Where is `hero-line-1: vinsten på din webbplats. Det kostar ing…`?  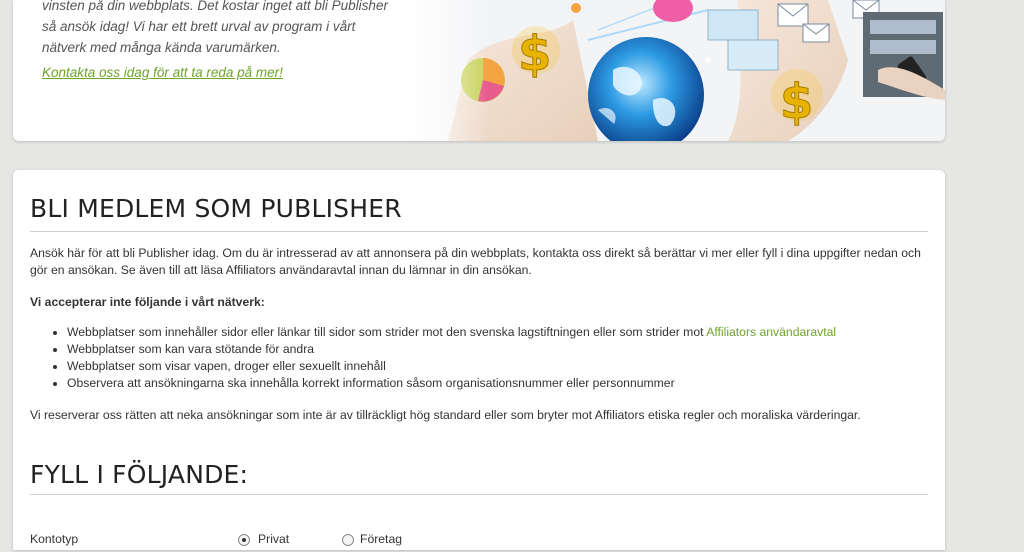 hero-line-1: vinsten på din webbplats. Det kostar ing… is located at coordinates (215, 6).